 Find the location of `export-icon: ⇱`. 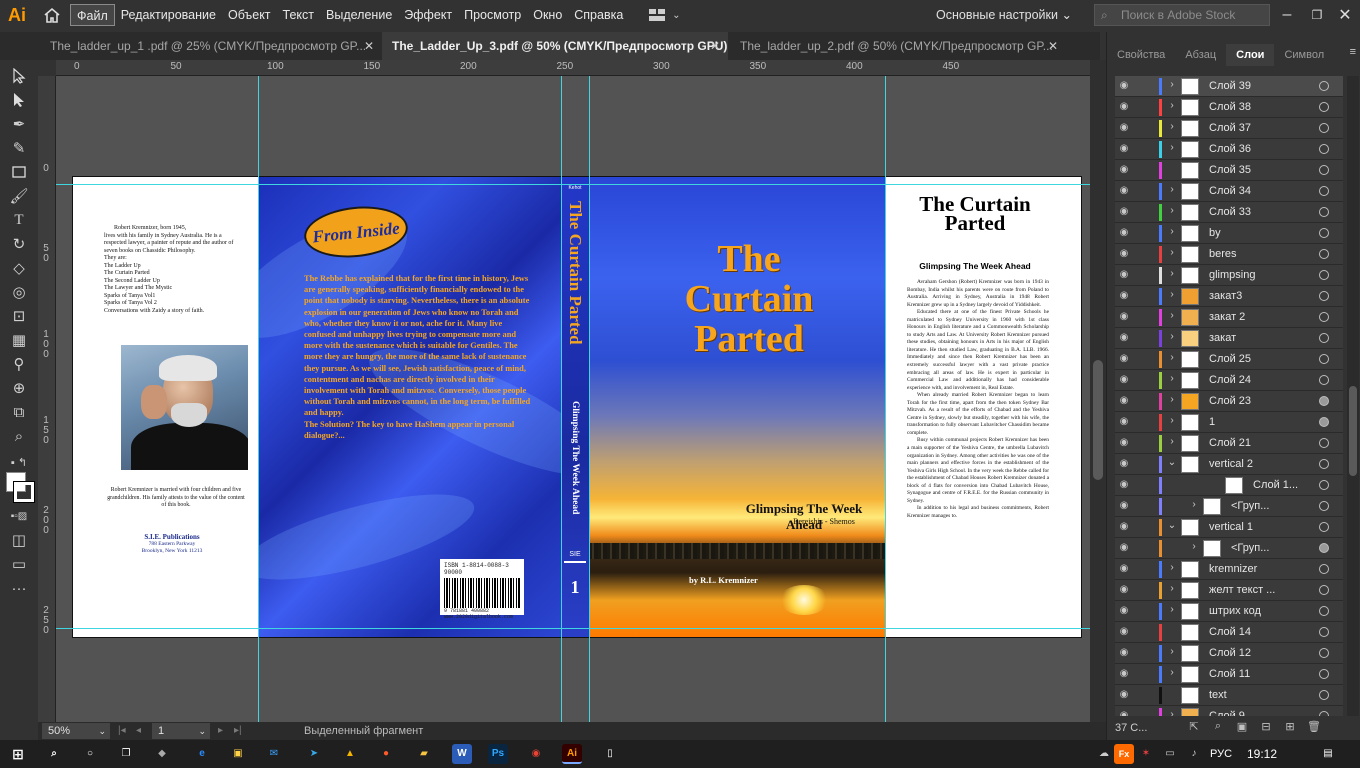

export-icon: ⇱ is located at coordinates (1194, 727).